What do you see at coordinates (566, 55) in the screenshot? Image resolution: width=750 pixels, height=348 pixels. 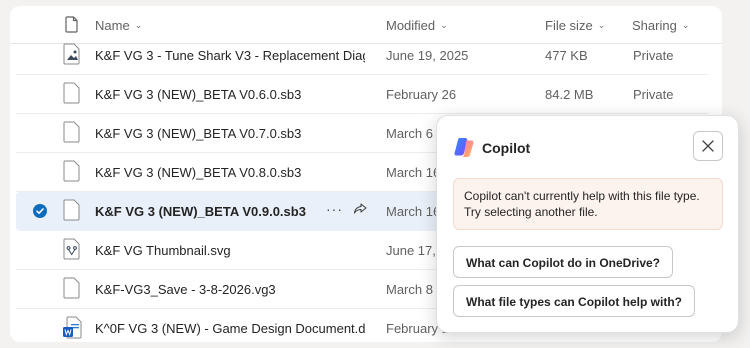 I see `file-size: 477 KB` at bounding box center [566, 55].